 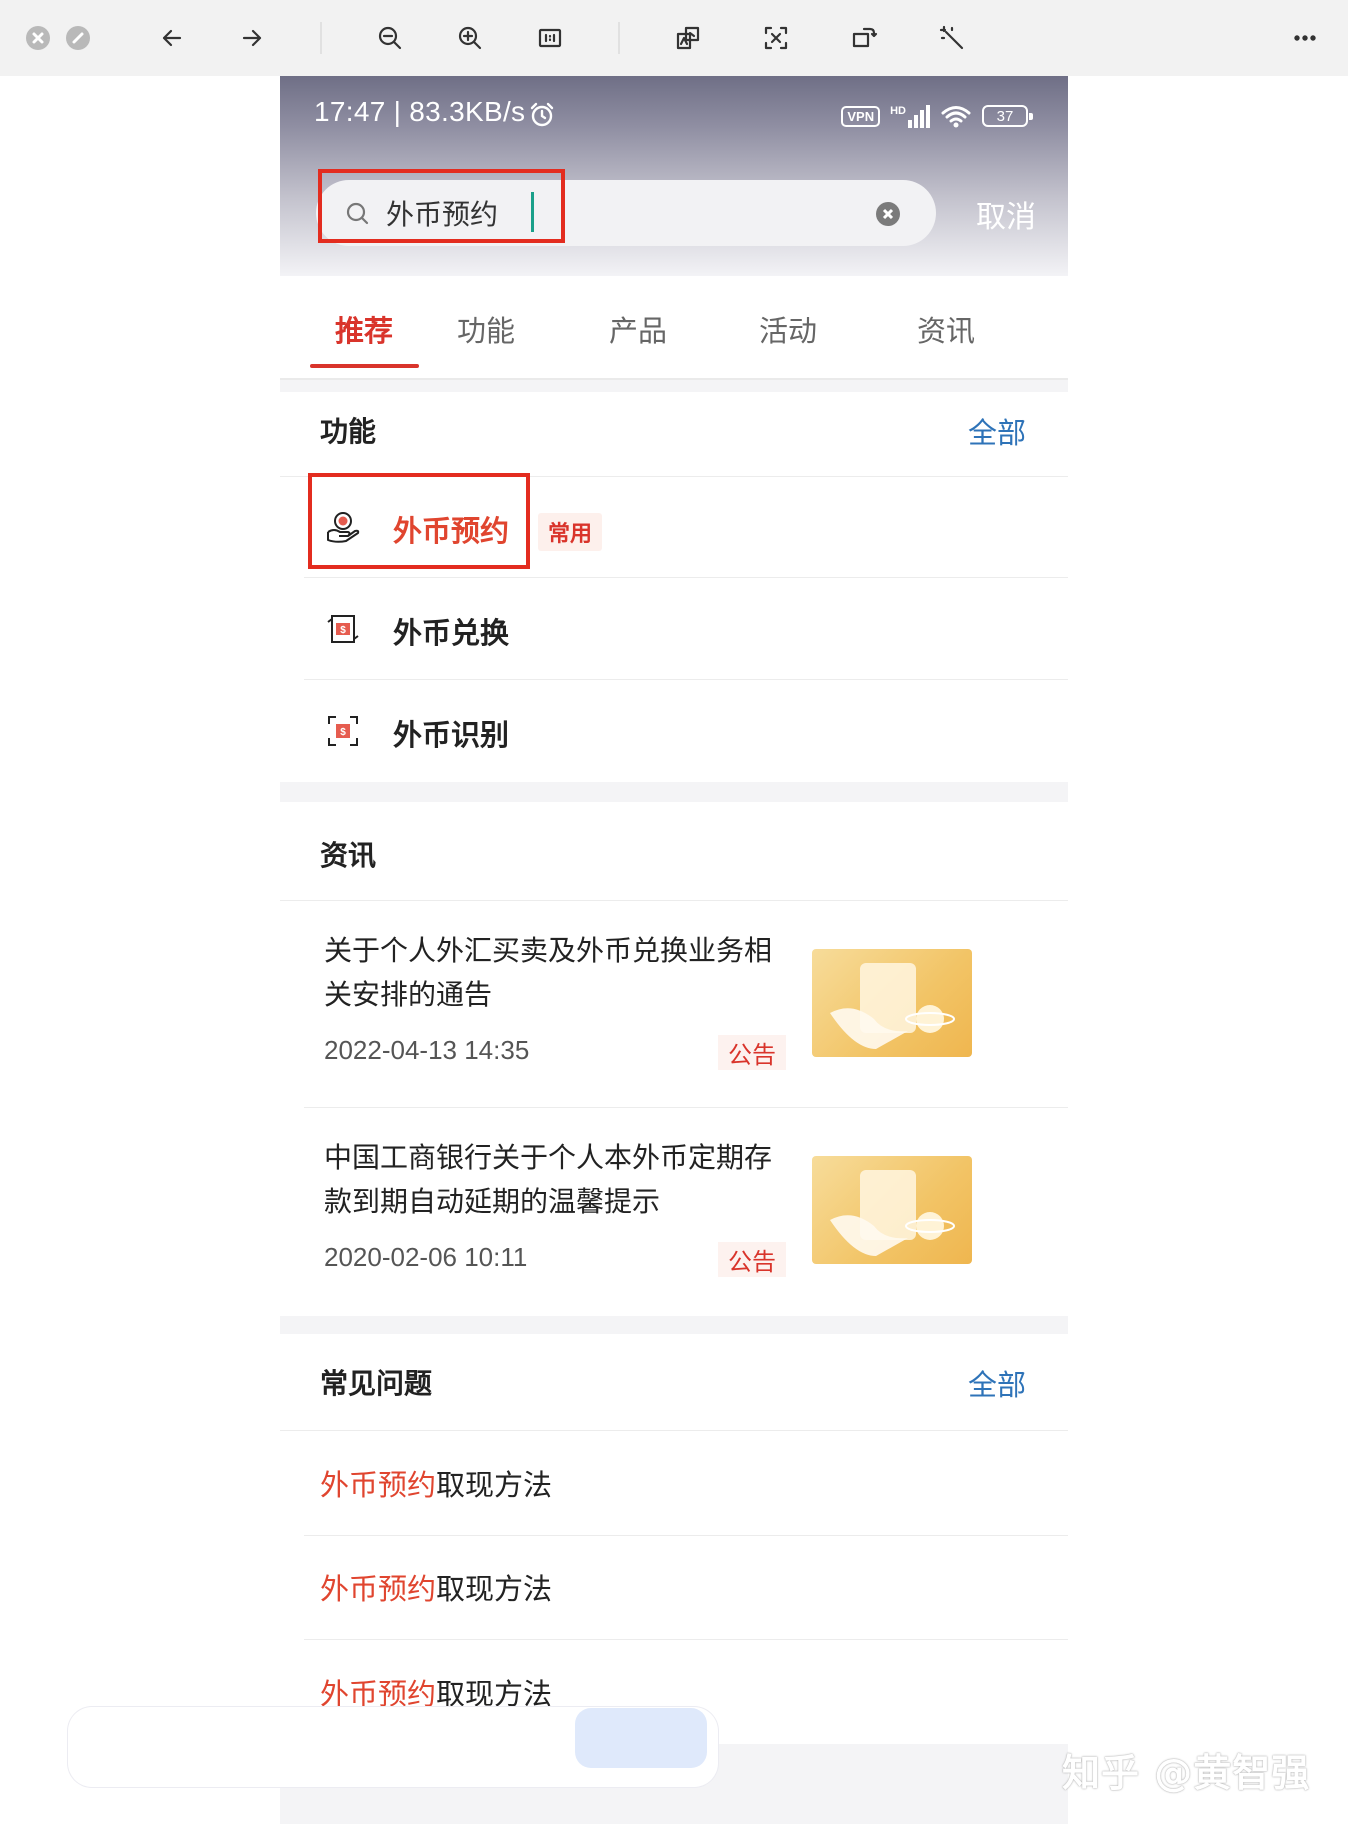 I want to click on forward-arrow-icon, so click(x=252, y=38).